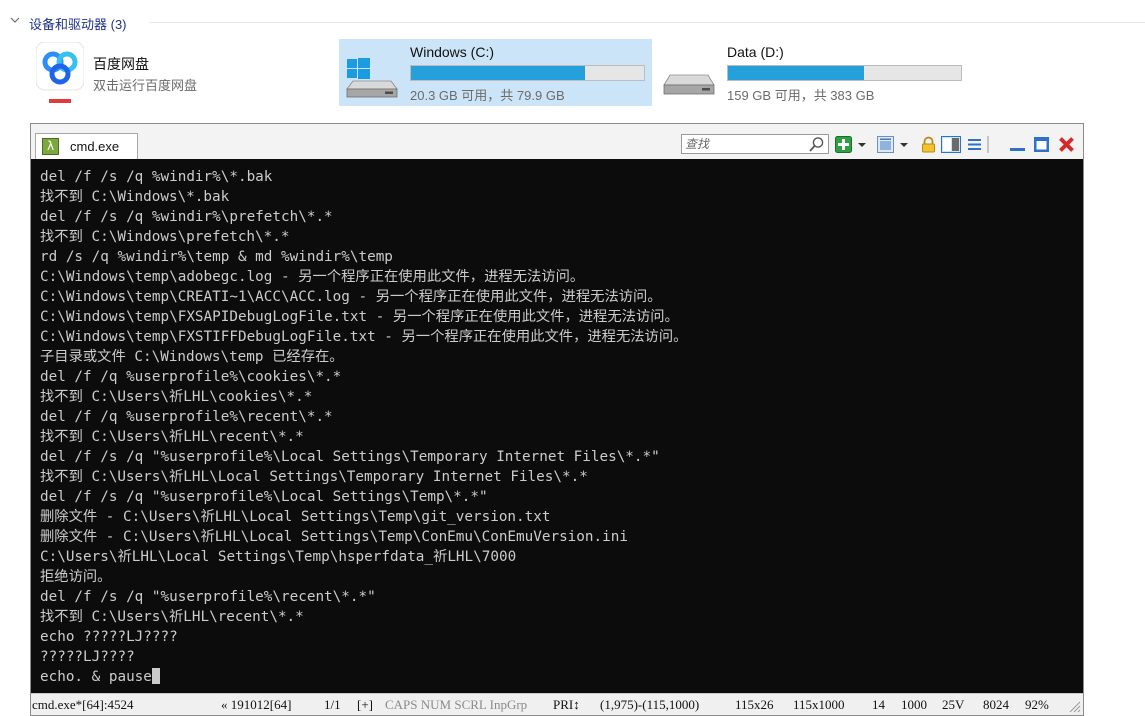  What do you see at coordinates (572, 21) in the screenshot?
I see `devices-drives-group-header: 设备和驱动器 (3)` at bounding box center [572, 21].